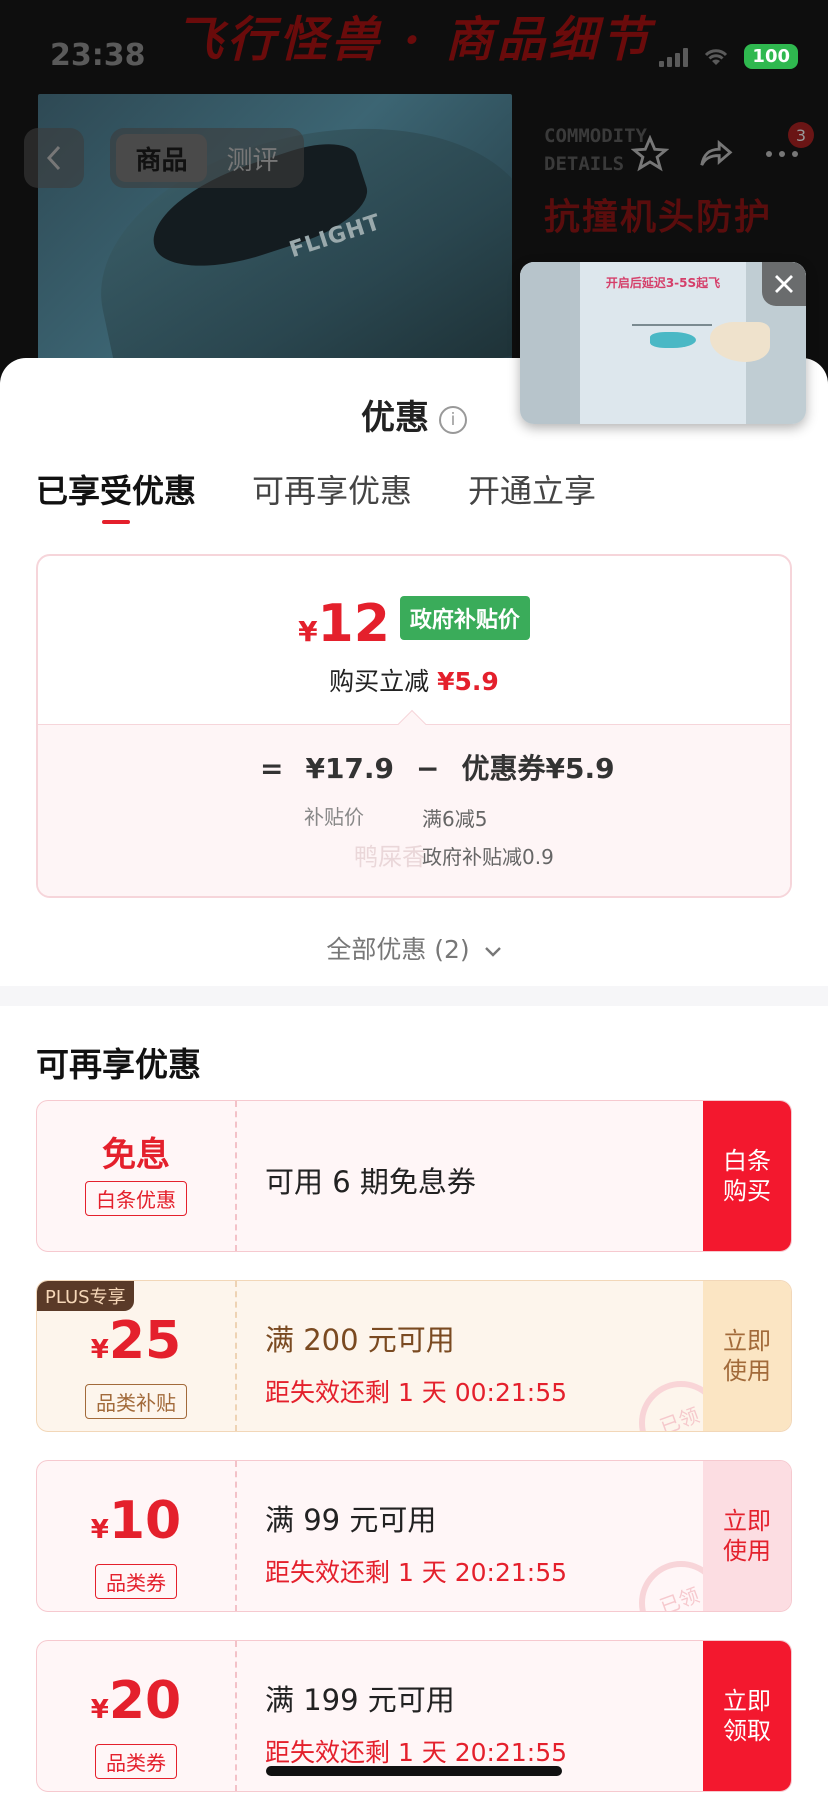 This screenshot has height=1793, width=828. Describe the element at coordinates (145, 1521) in the screenshot. I see `coupon-amount-value: 10` at that location.